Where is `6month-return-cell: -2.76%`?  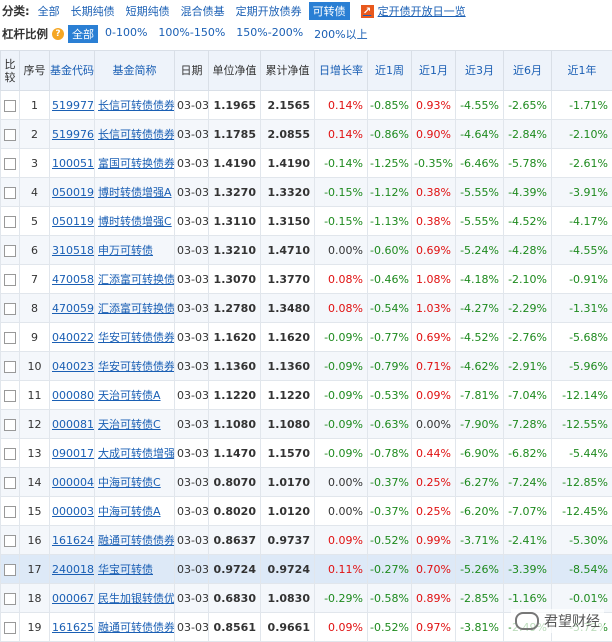 6month-return-cell: -2.76% is located at coordinates (528, 337).